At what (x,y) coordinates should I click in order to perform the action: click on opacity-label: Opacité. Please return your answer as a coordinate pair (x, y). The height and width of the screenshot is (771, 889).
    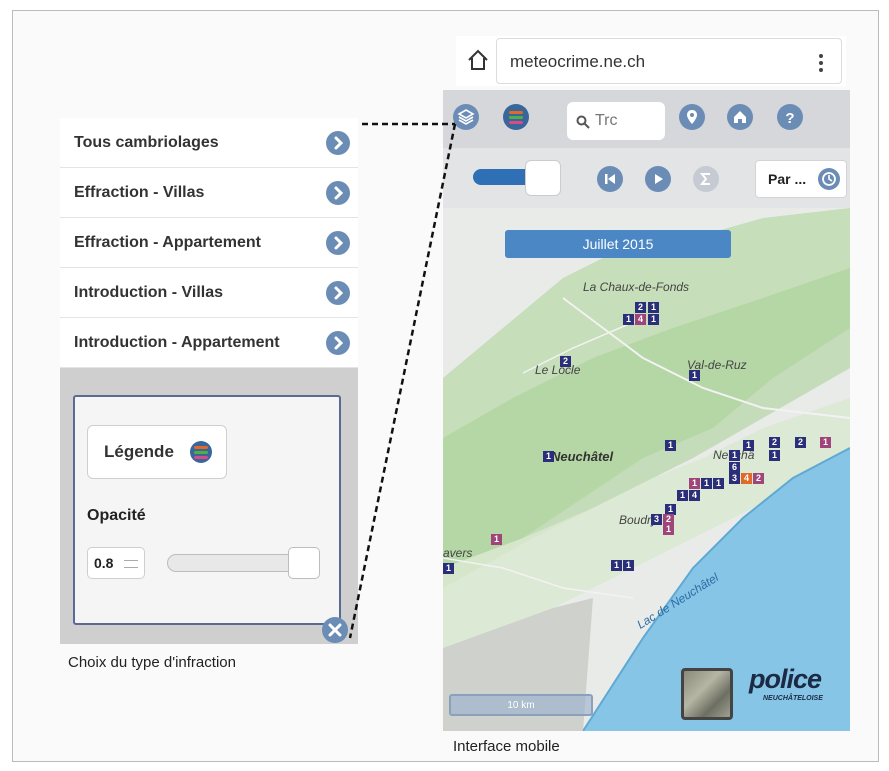
    Looking at the image, I should click on (116, 515).